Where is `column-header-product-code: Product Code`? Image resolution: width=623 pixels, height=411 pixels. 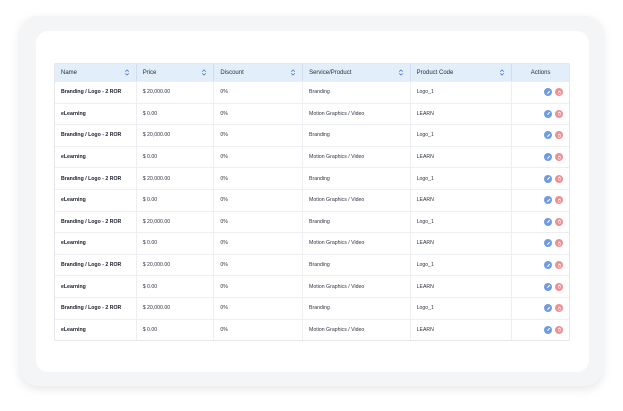 column-header-product-code: Product Code is located at coordinates (460, 72).